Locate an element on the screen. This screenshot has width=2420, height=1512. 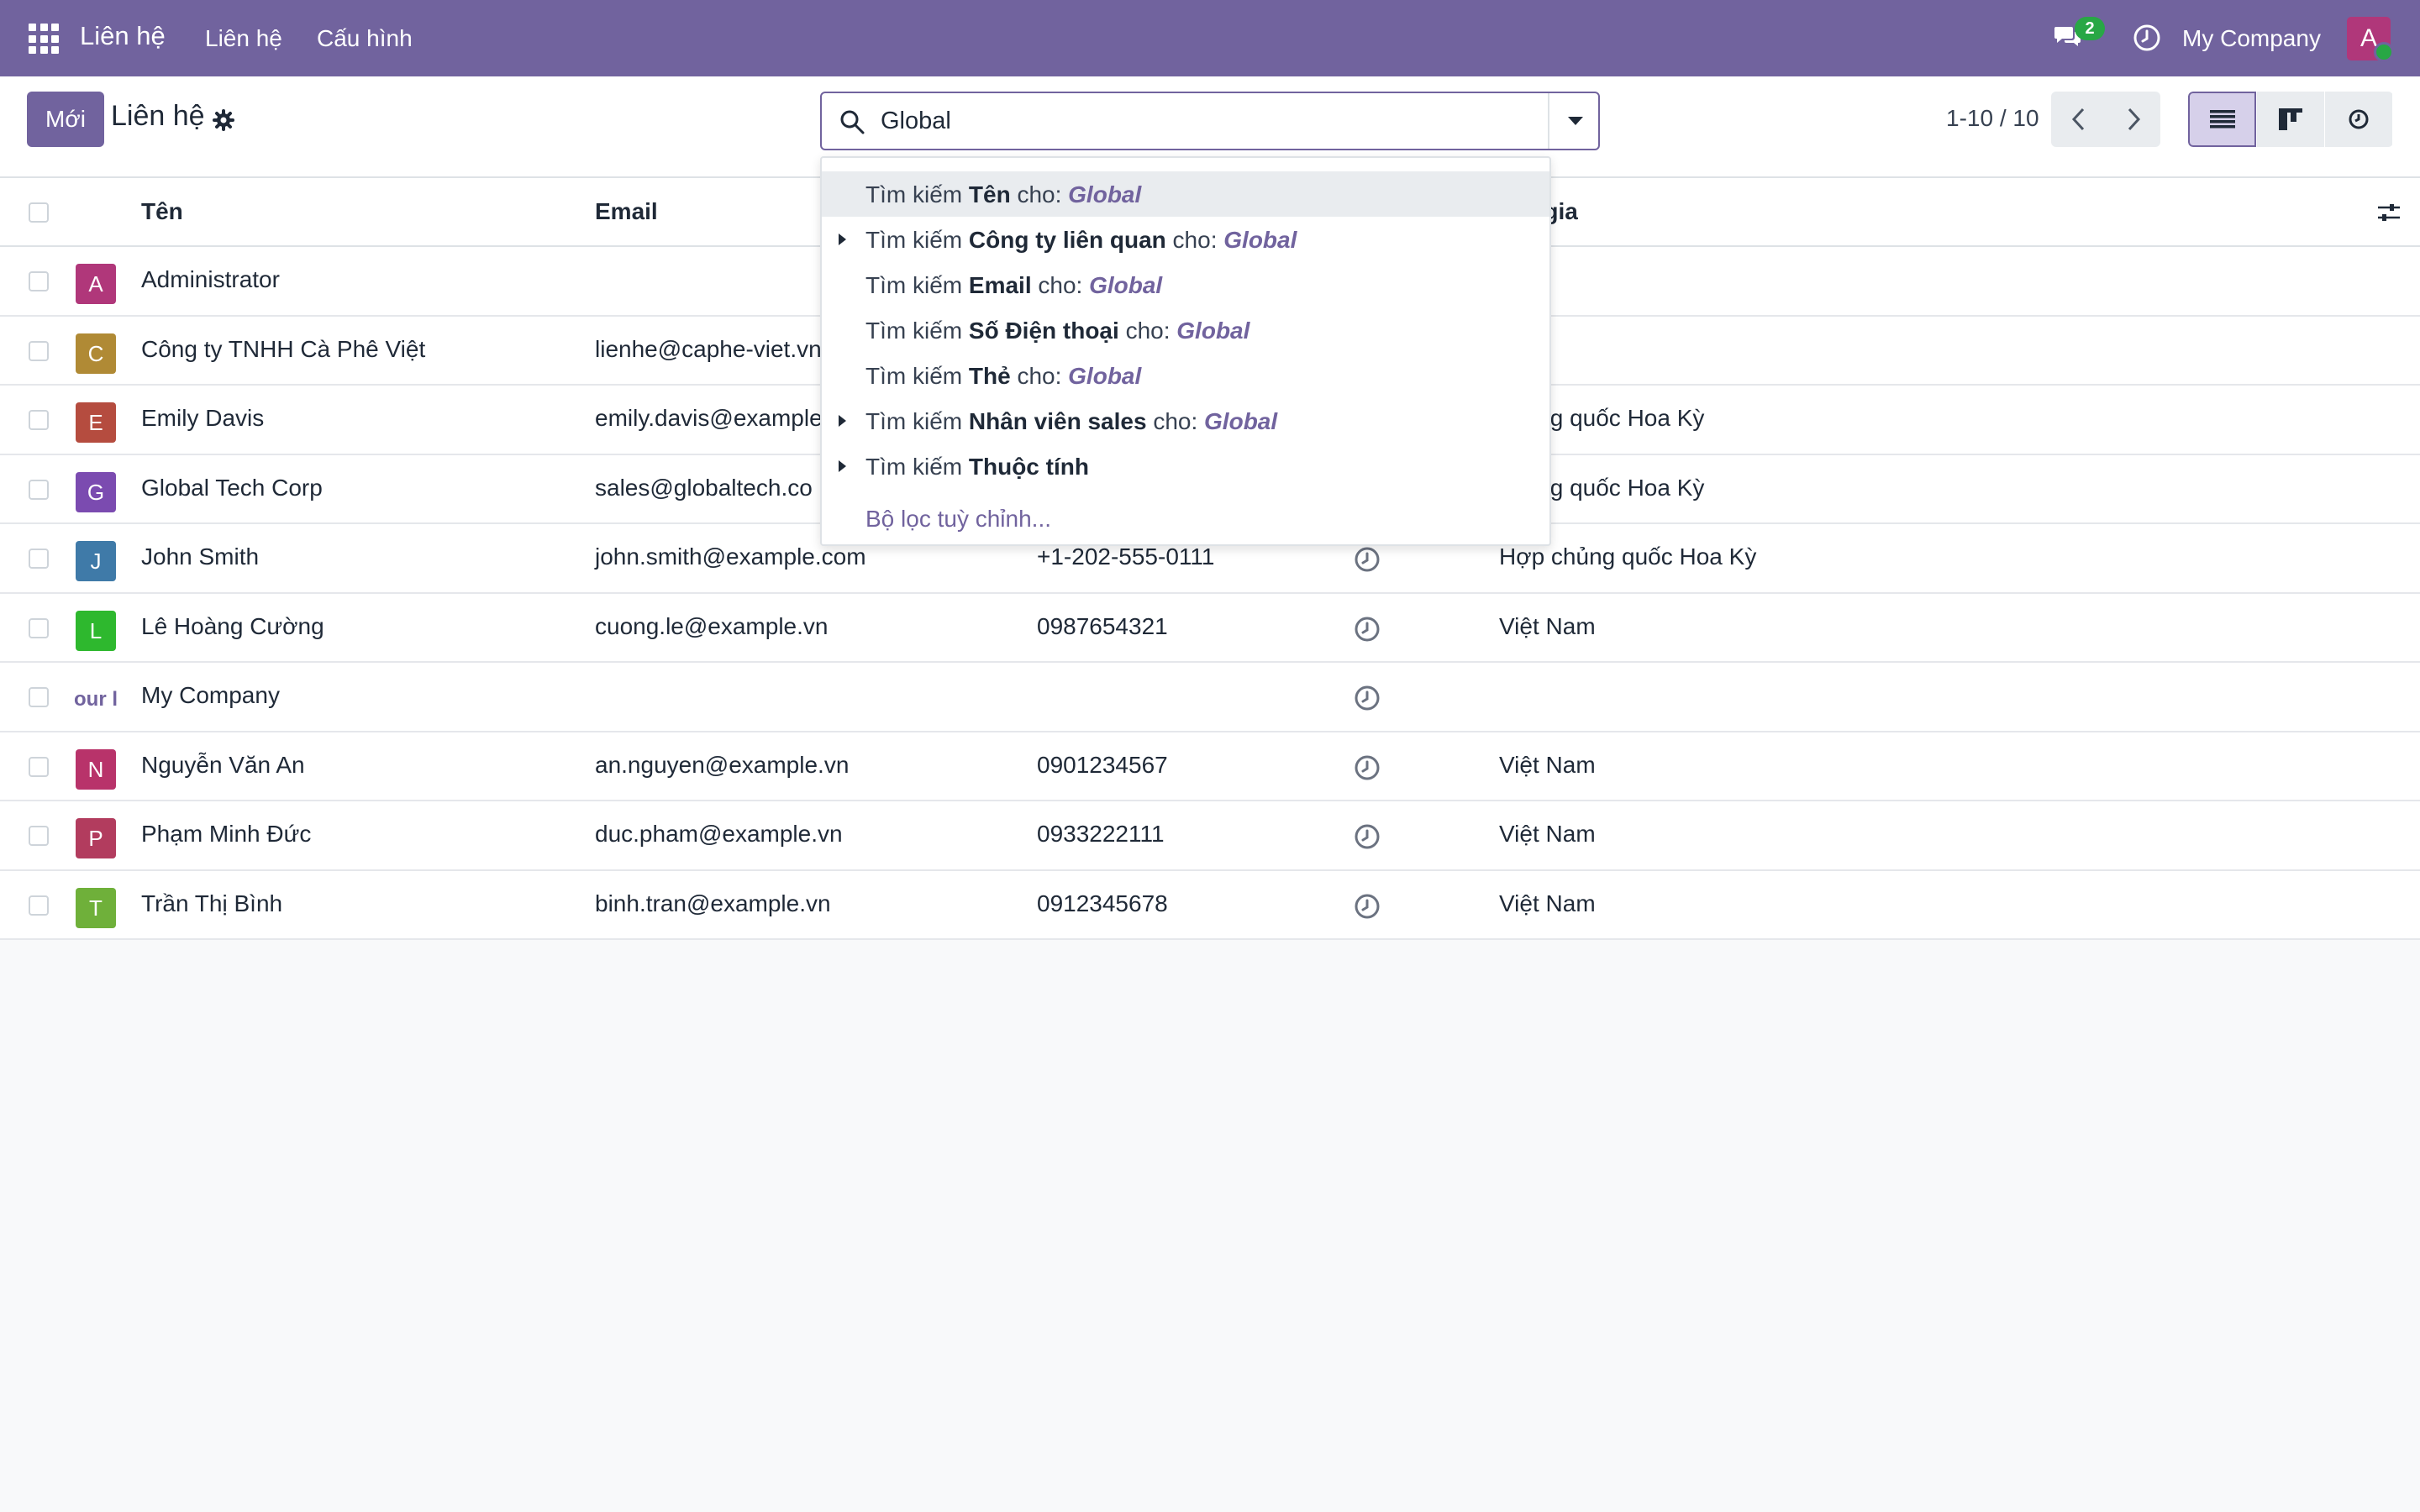
contact-avatar: J is located at coordinates (96, 561).